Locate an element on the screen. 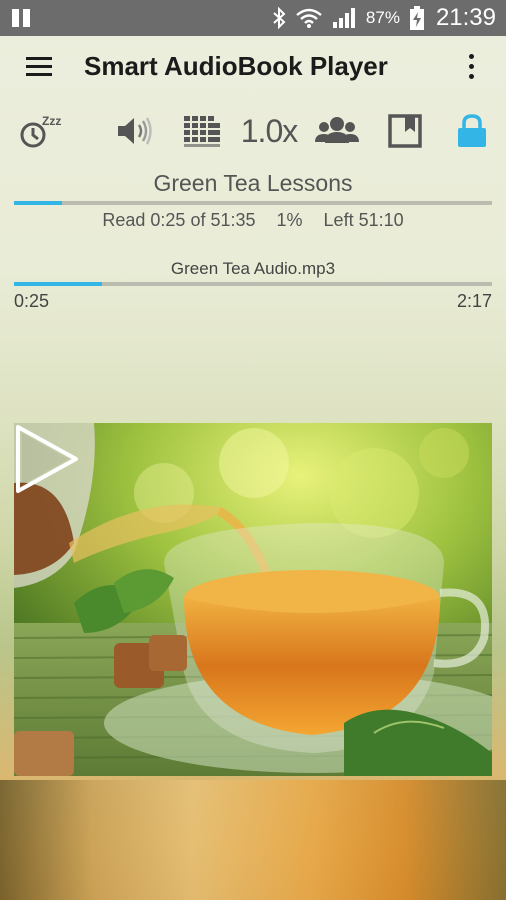 Image resolution: width=506 pixels, height=900 pixels. book-progress-info: Read 0:25 of 51:35 1% Left 51:10 is located at coordinates (253, 220).